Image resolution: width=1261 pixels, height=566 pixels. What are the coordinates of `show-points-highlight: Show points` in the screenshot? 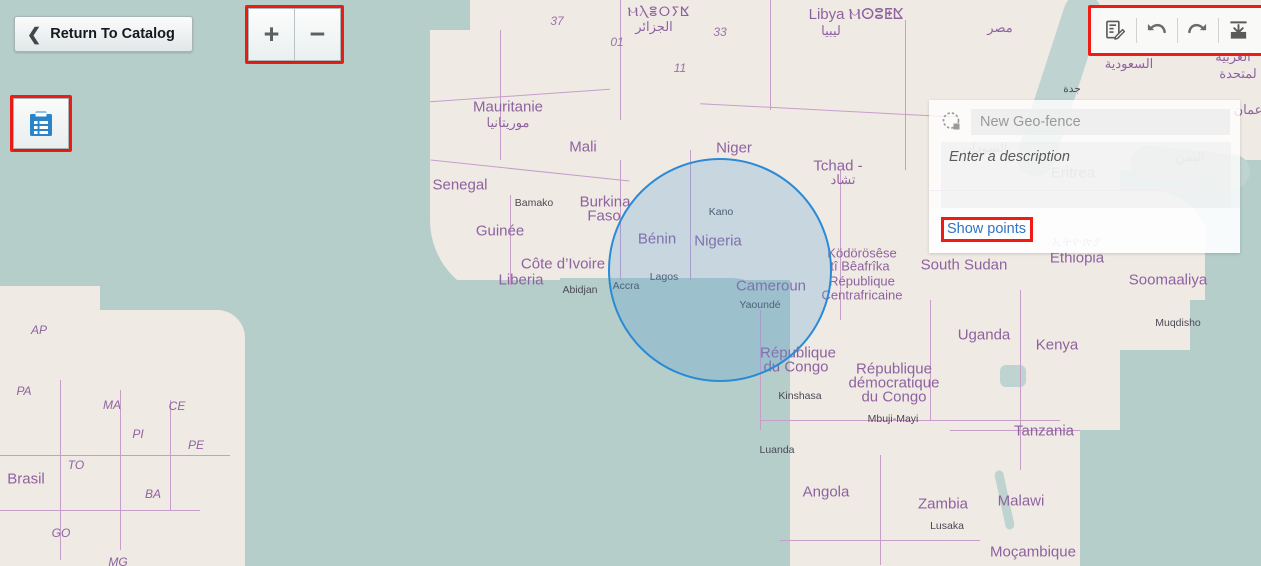 It's located at (987, 229).